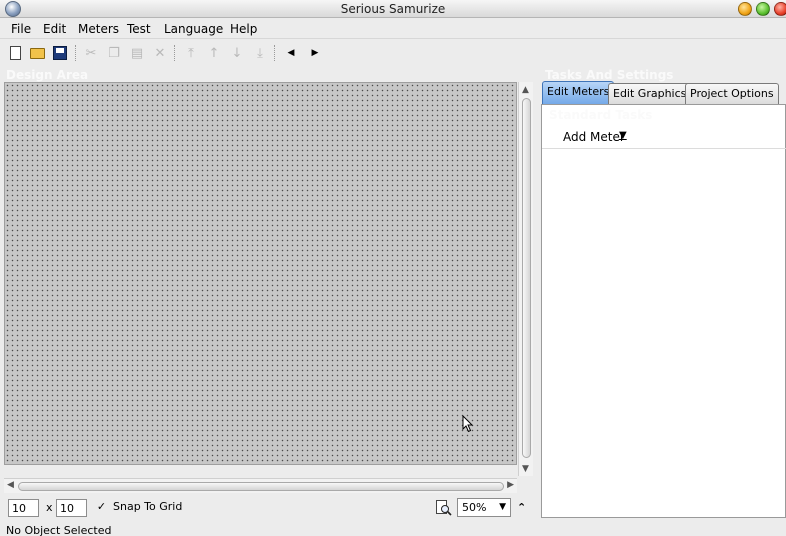 Image resolution: width=786 pixels, height=536 pixels. I want to click on title-bar: Serious Samurize, so click(393, 9).